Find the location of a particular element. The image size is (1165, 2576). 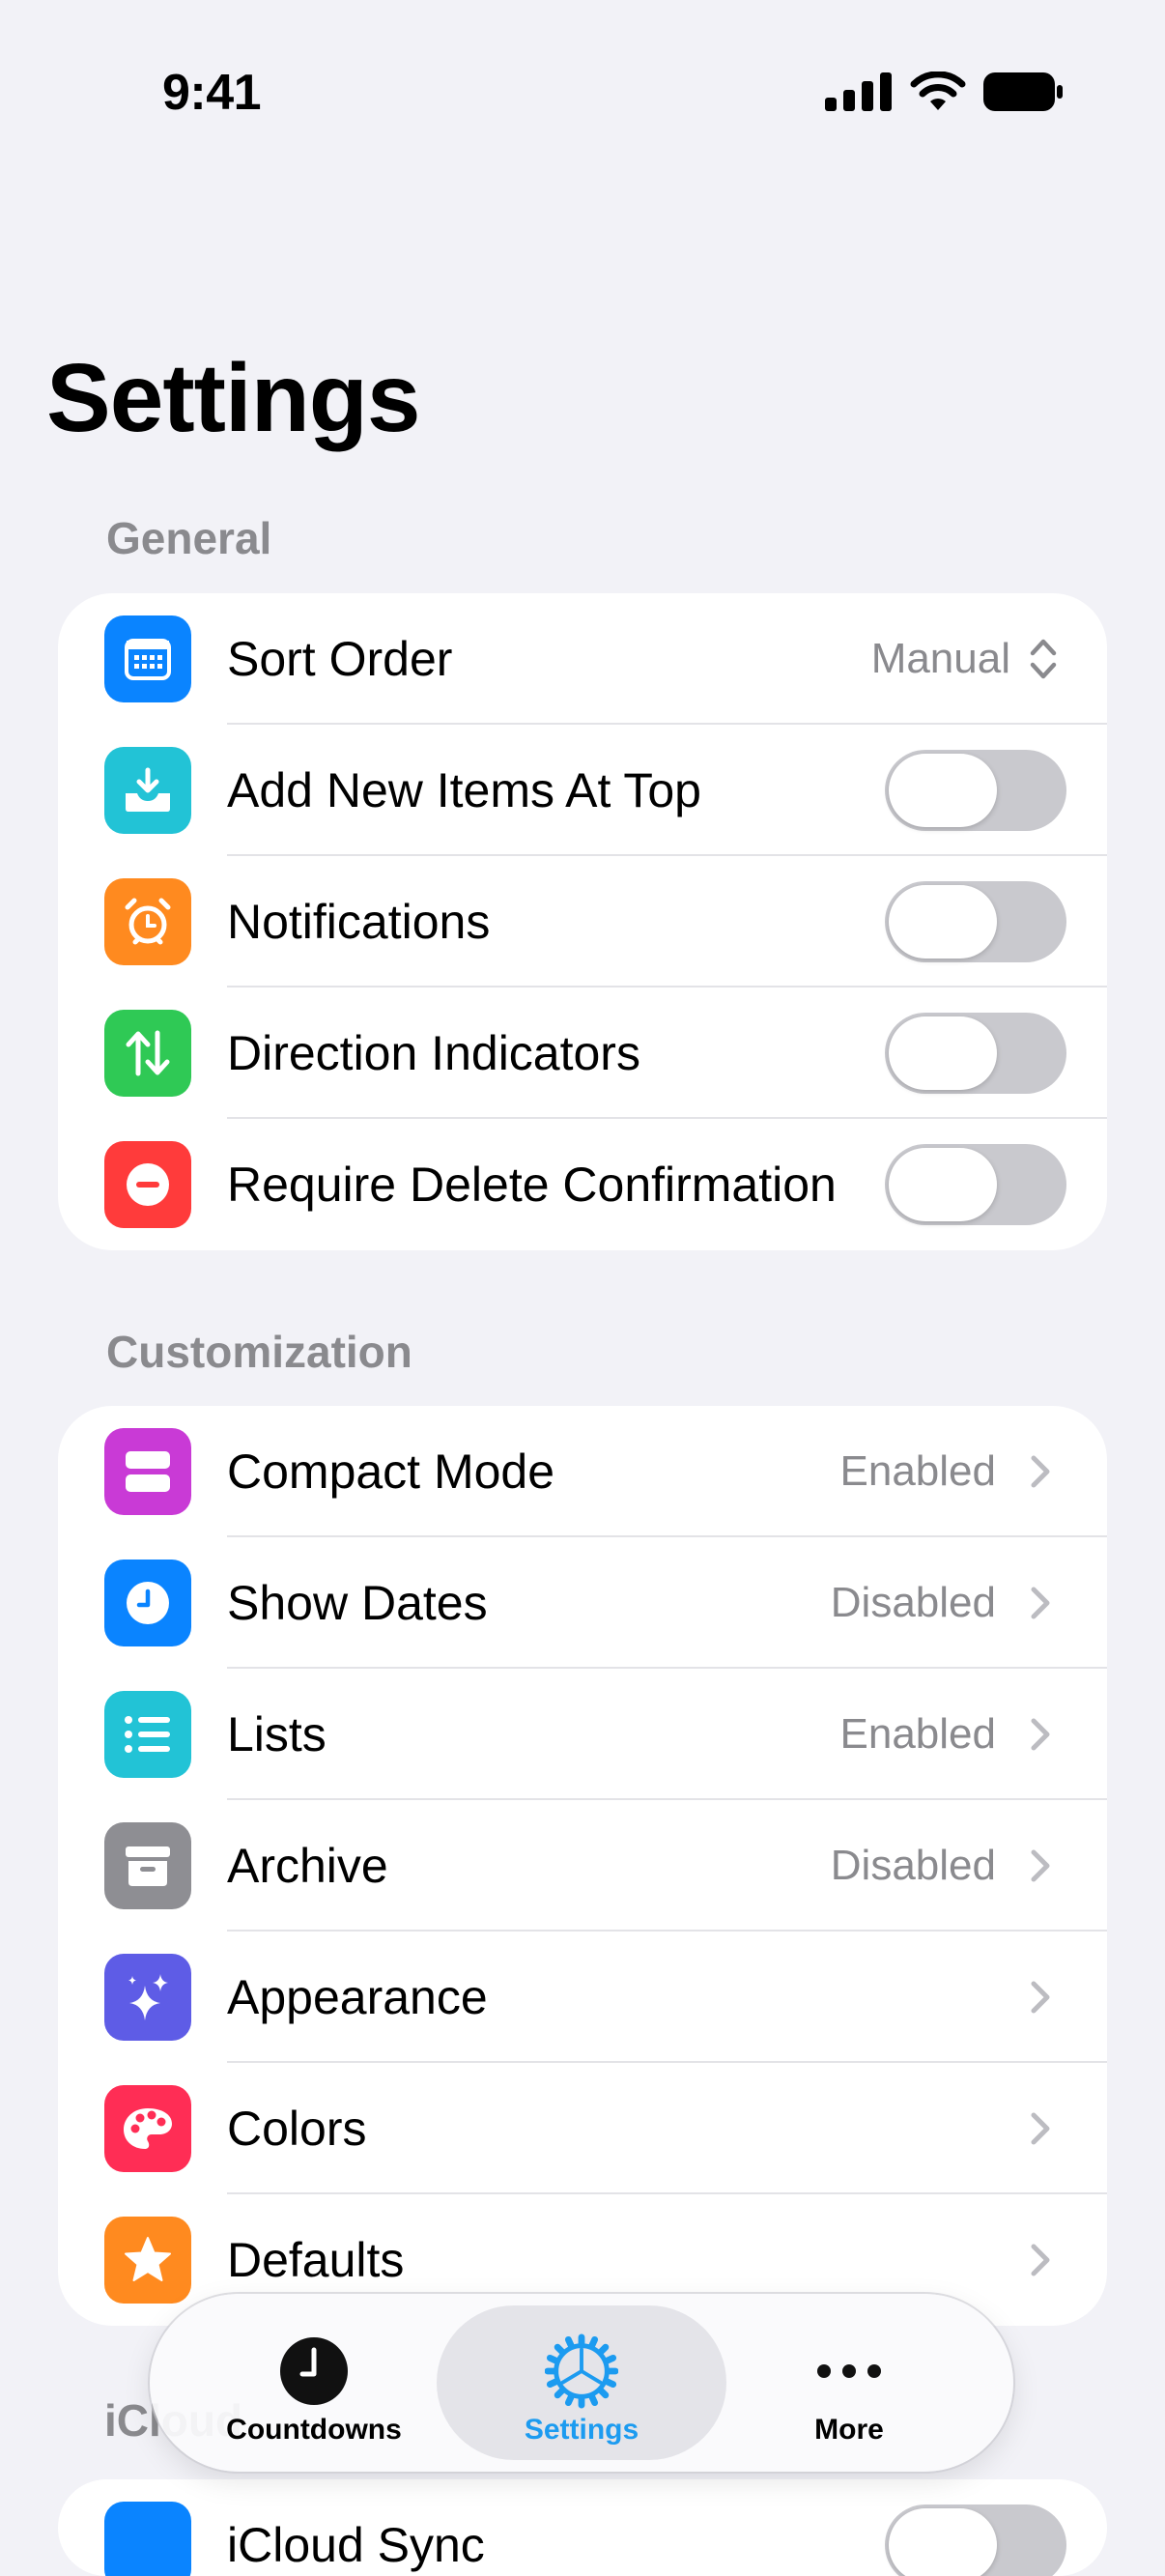

icloud-sync-row: iCloud Sync is located at coordinates (582, 2528).